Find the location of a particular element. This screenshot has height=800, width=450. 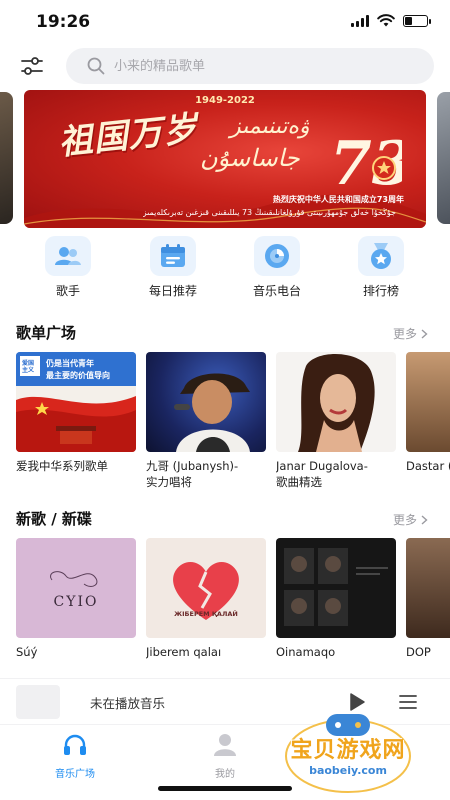

headphones-icon is located at coordinates (75, 744).